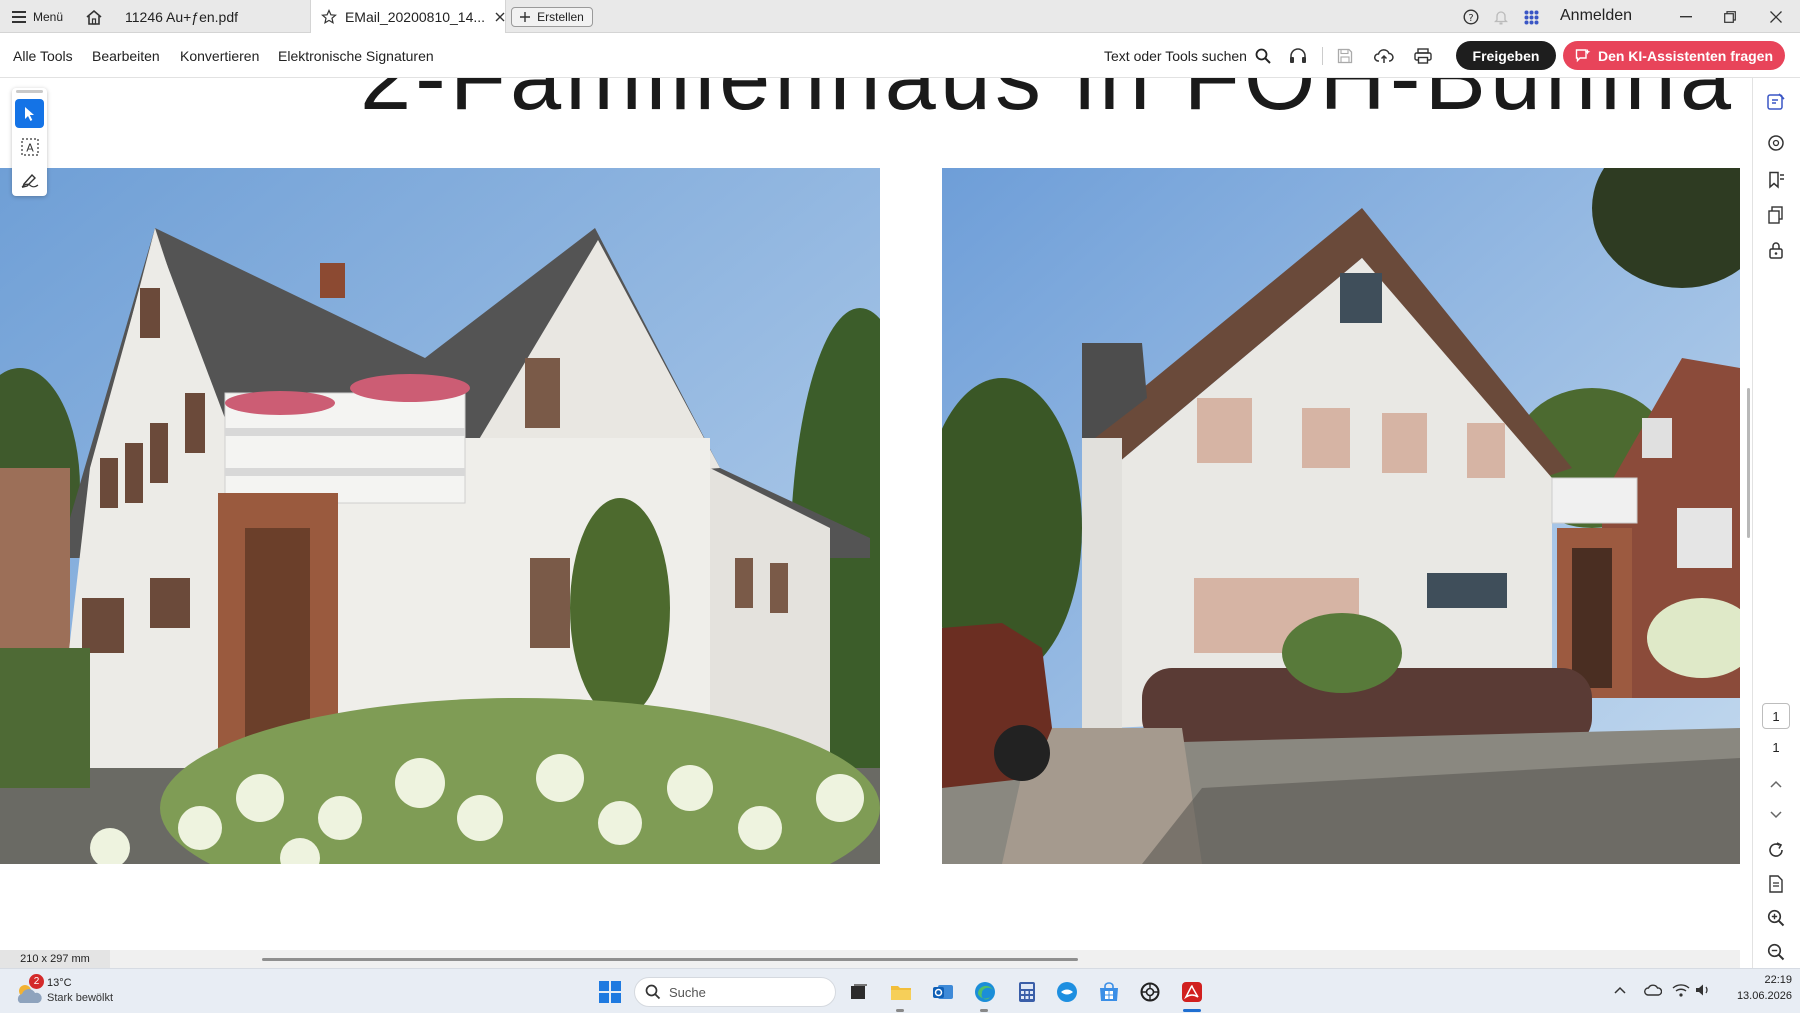 The image size is (1800, 1013). I want to click on drag-handle, so click(29, 91).